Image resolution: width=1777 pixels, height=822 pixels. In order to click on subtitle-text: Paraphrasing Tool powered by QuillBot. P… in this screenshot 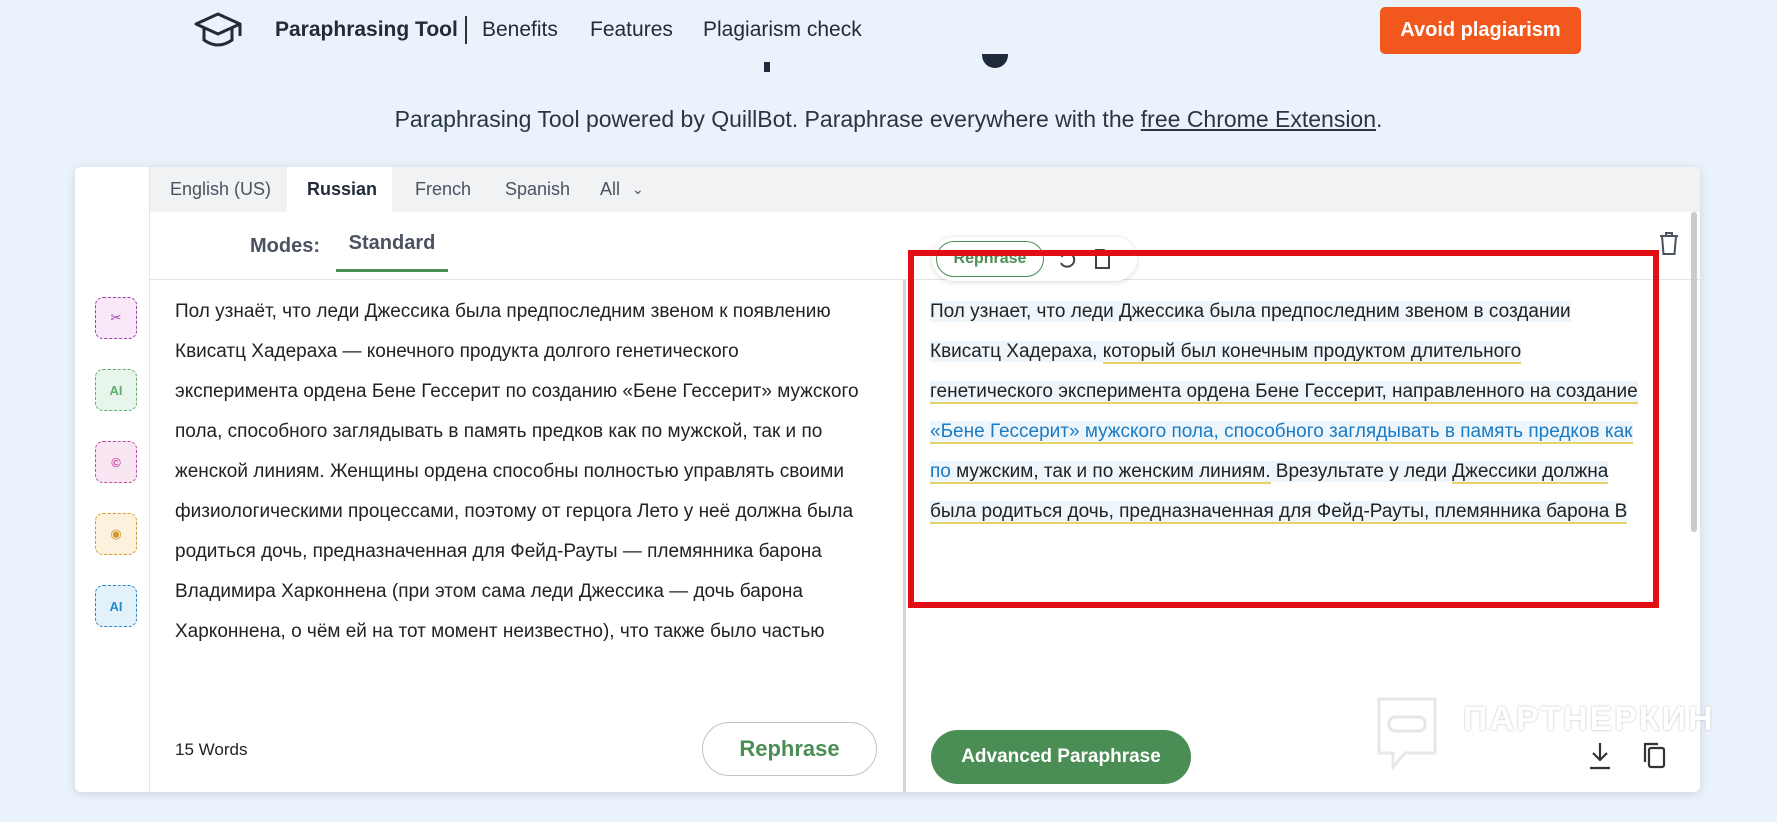, I will do `click(767, 119)`.